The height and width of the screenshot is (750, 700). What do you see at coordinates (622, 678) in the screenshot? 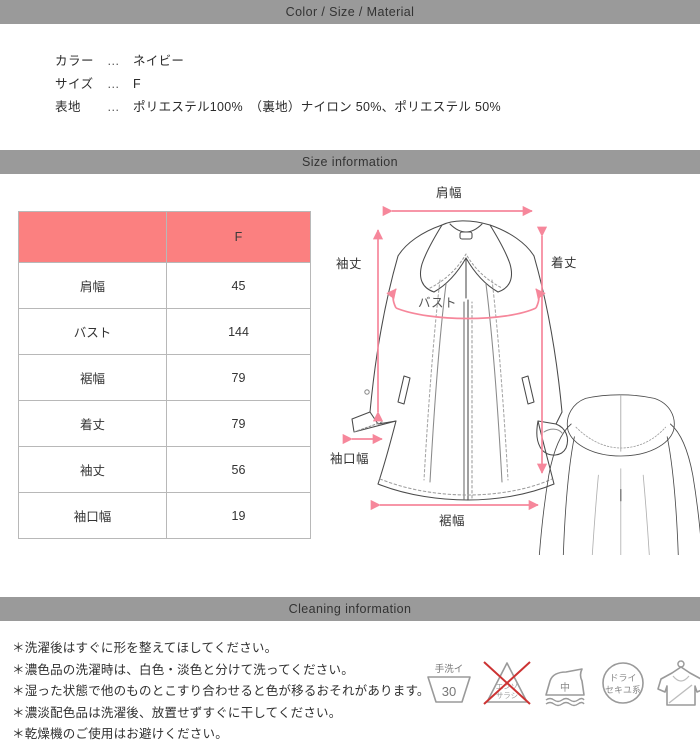
I see `dry-clean-top-text: ドライ` at bounding box center [622, 678].